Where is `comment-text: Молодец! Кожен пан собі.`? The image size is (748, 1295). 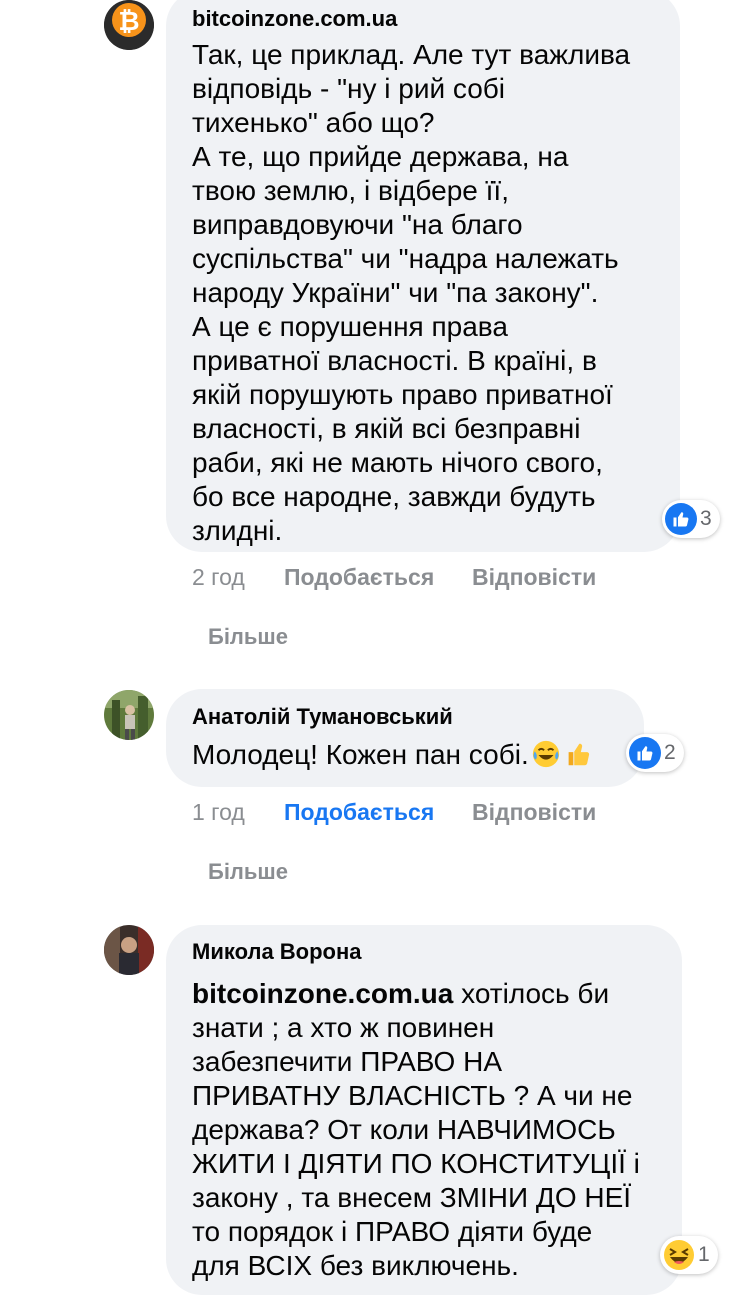
comment-text: Молодец! Кожен пан собі. is located at coordinates (408, 755).